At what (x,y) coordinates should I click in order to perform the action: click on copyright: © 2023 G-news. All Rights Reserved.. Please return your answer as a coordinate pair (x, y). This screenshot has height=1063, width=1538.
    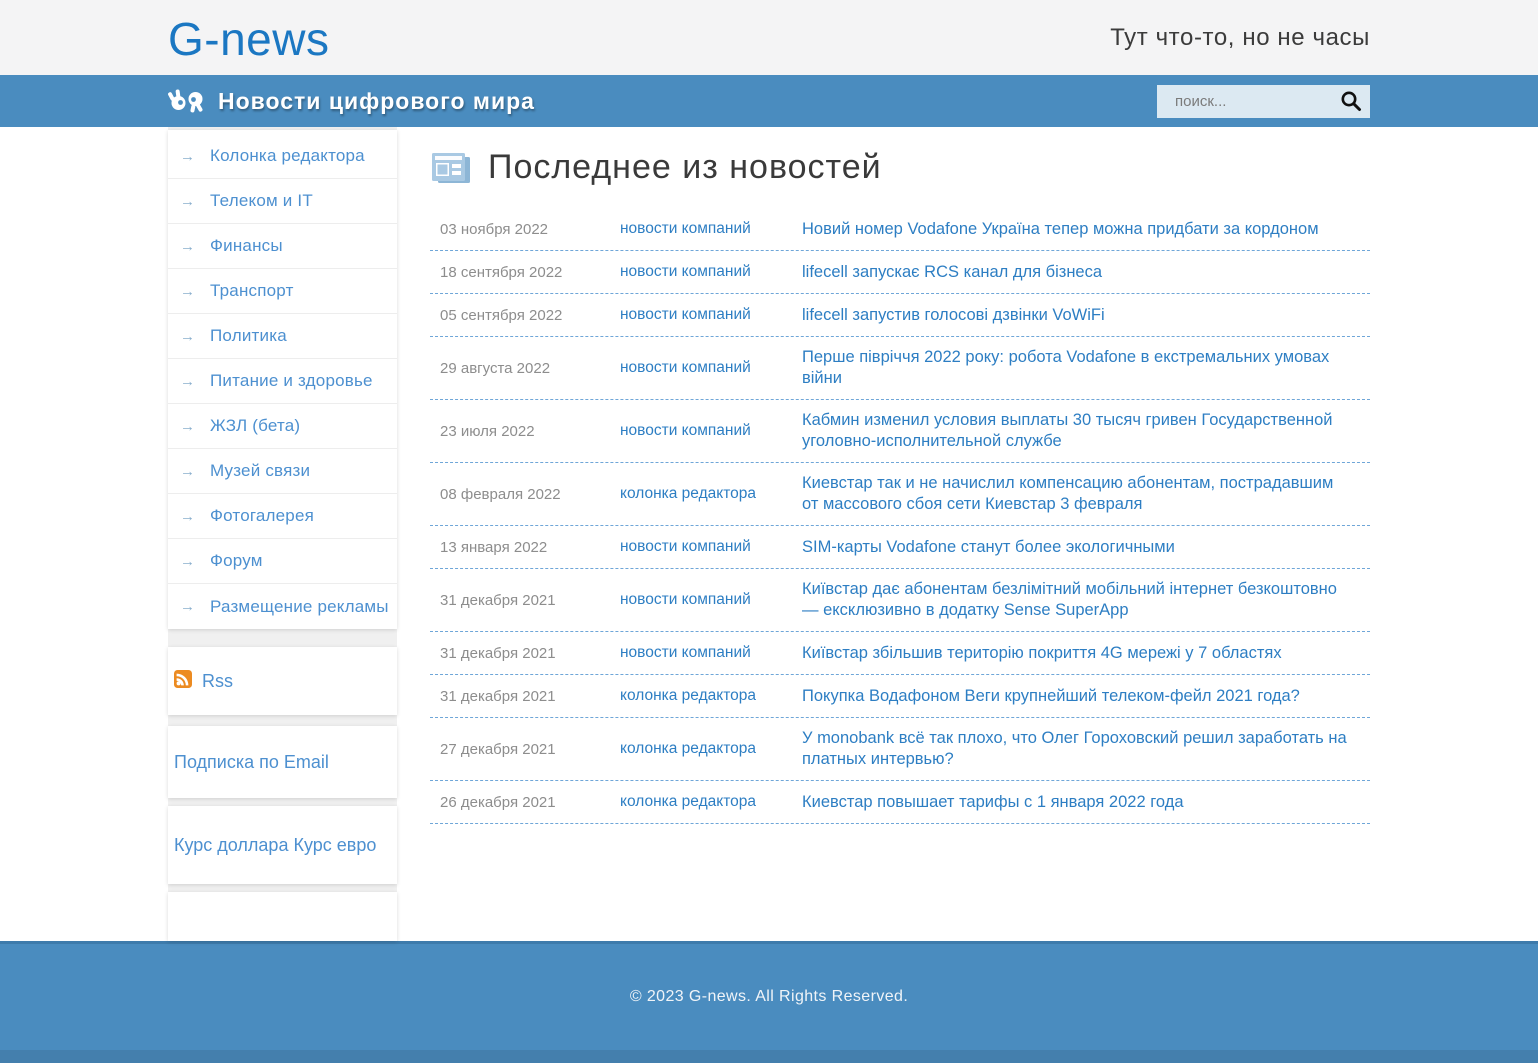
    Looking at the image, I should click on (769, 996).